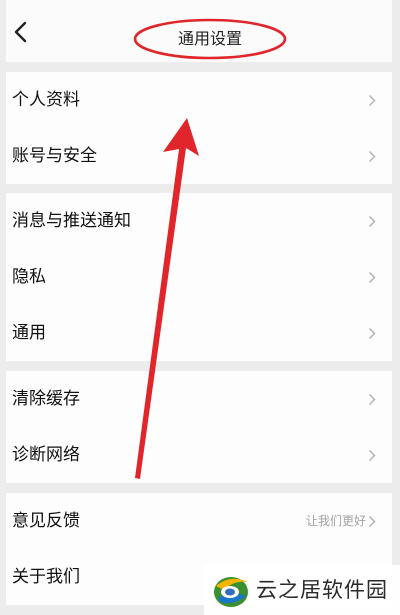  I want to click on settings-row-clear-cache: 清除缓存, so click(199, 399).